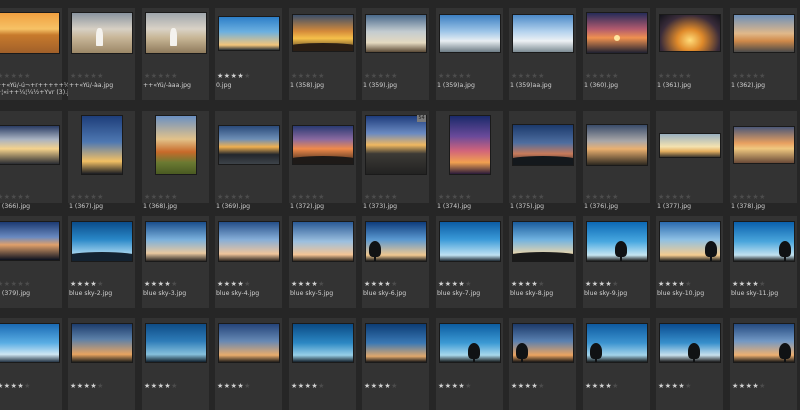  What do you see at coordinates (322, 54) in the screenshot?
I see `thumbnail-cell: ★★★★★ 1 (358).jpg` at bounding box center [322, 54].